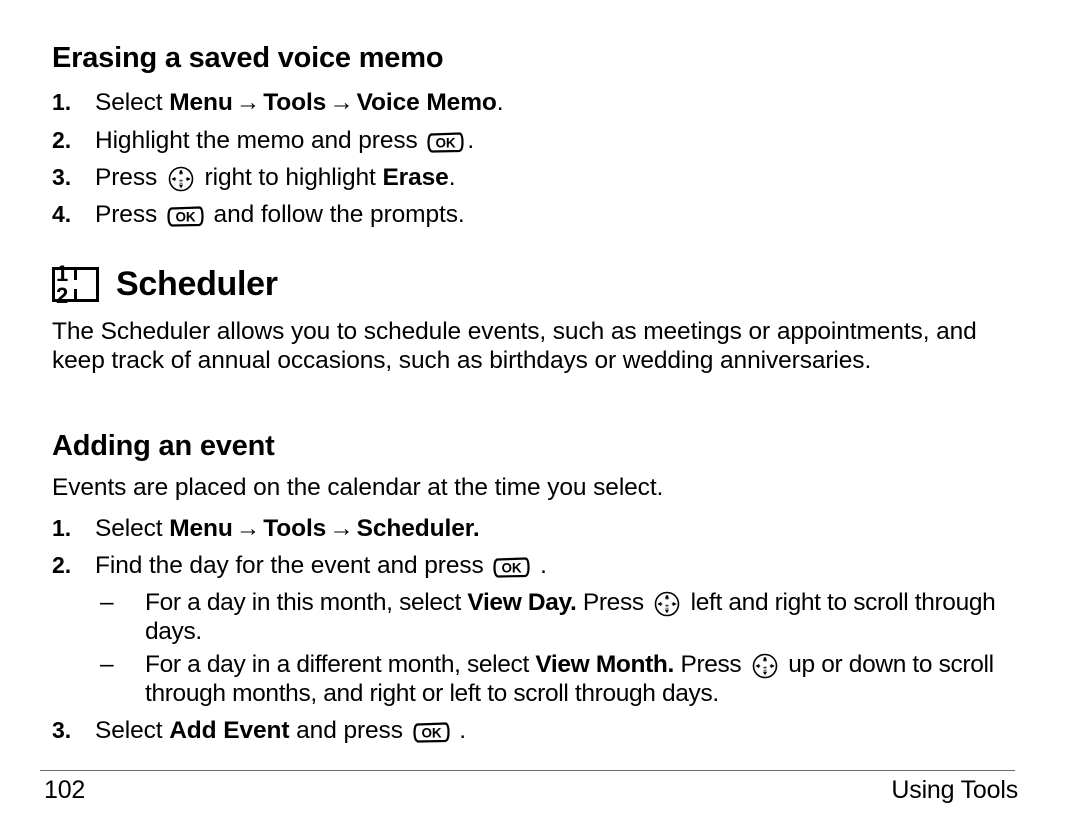 This screenshot has height=834, width=1080. I want to click on step-item: 1. Select Menu → Tools → Voice Memo., so click(542, 102).